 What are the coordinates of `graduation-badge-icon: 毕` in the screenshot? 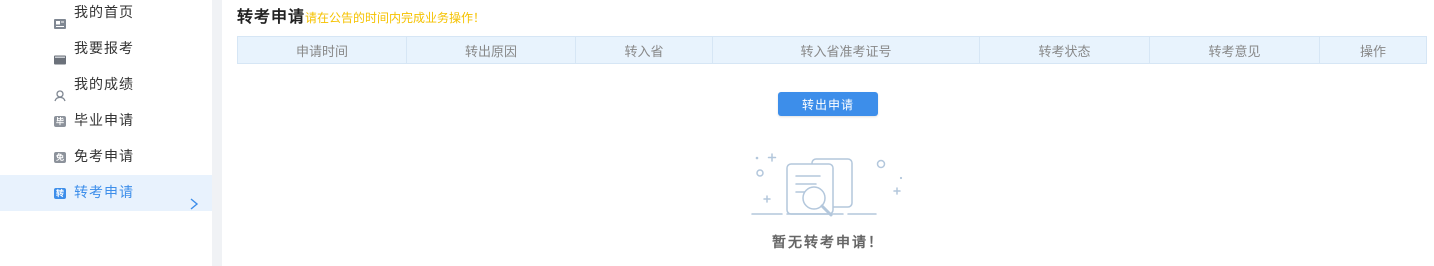 It's located at (60, 121).